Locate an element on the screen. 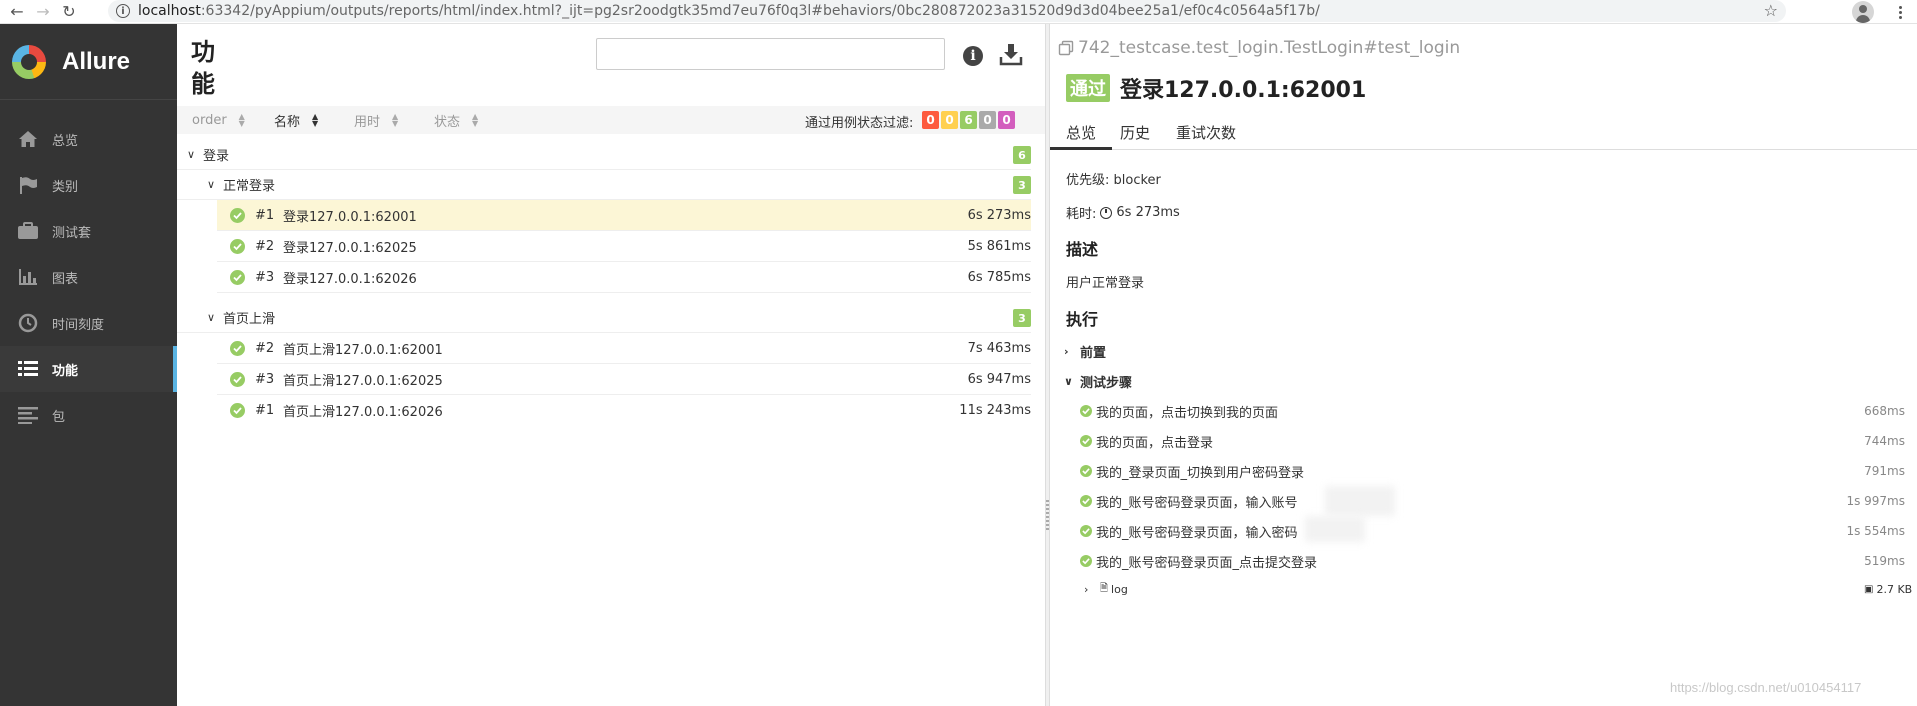 Image resolution: width=1917 pixels, height=706 pixels. forward-arrow-icon: → is located at coordinates (43, 12).